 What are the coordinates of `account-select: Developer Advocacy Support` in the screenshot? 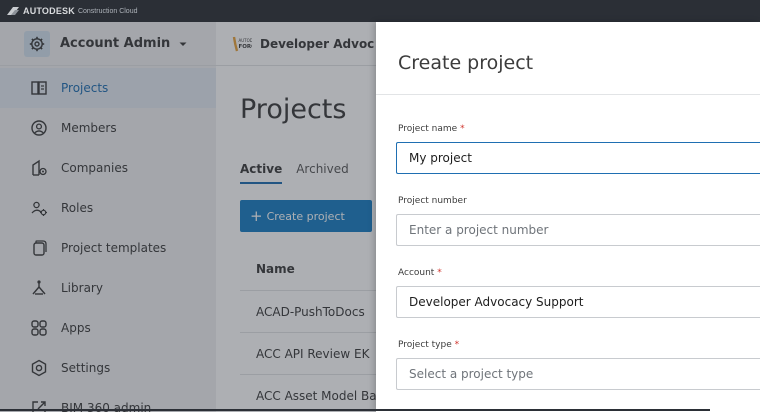 It's located at (578, 302).